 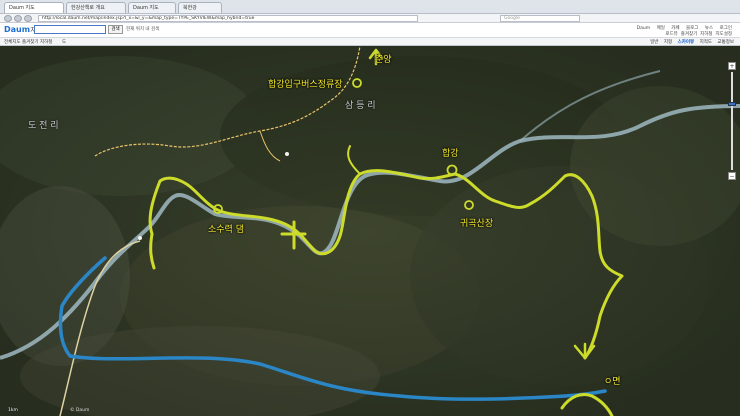 What do you see at coordinates (360, 106) in the screenshot?
I see `label-samdeung: 삼 등 리` at bounding box center [360, 106].